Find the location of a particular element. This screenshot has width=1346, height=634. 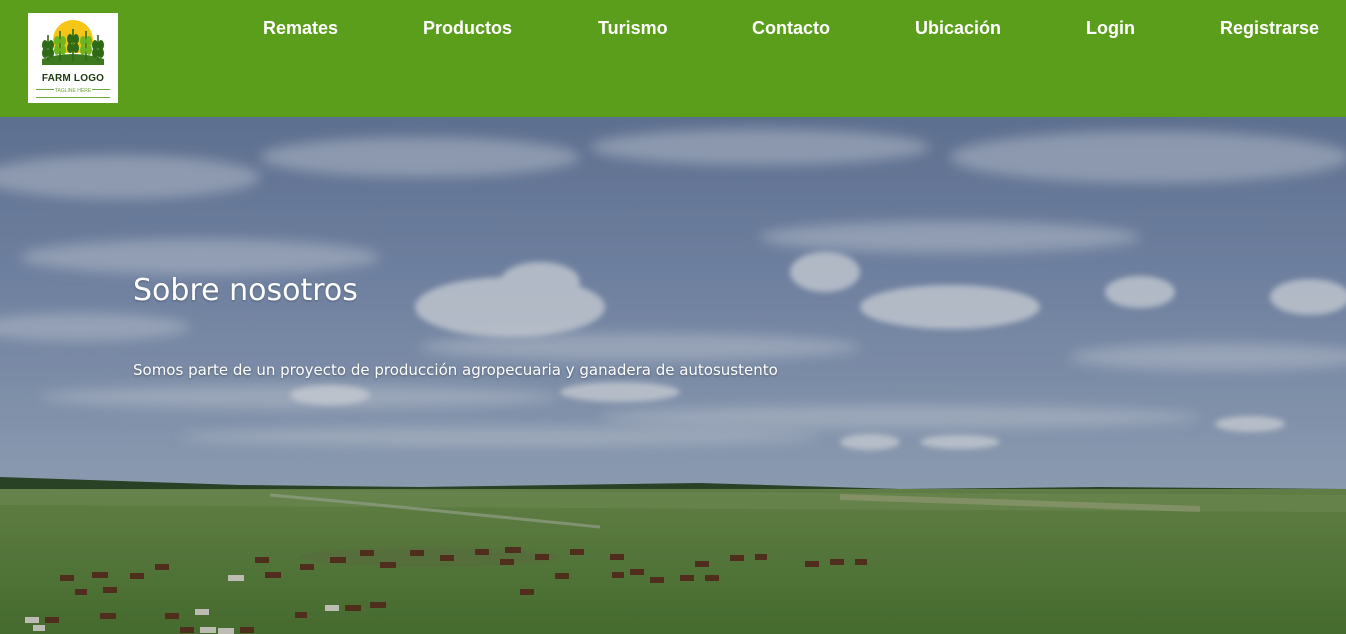

logo-divider is located at coordinates (73, 97).